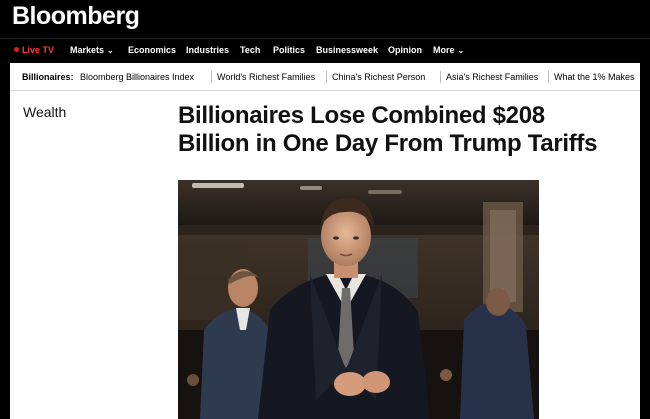 This screenshot has height=419, width=650. What do you see at coordinates (76, 16) in the screenshot?
I see `bloomberg-logo: Bloomberg` at bounding box center [76, 16].